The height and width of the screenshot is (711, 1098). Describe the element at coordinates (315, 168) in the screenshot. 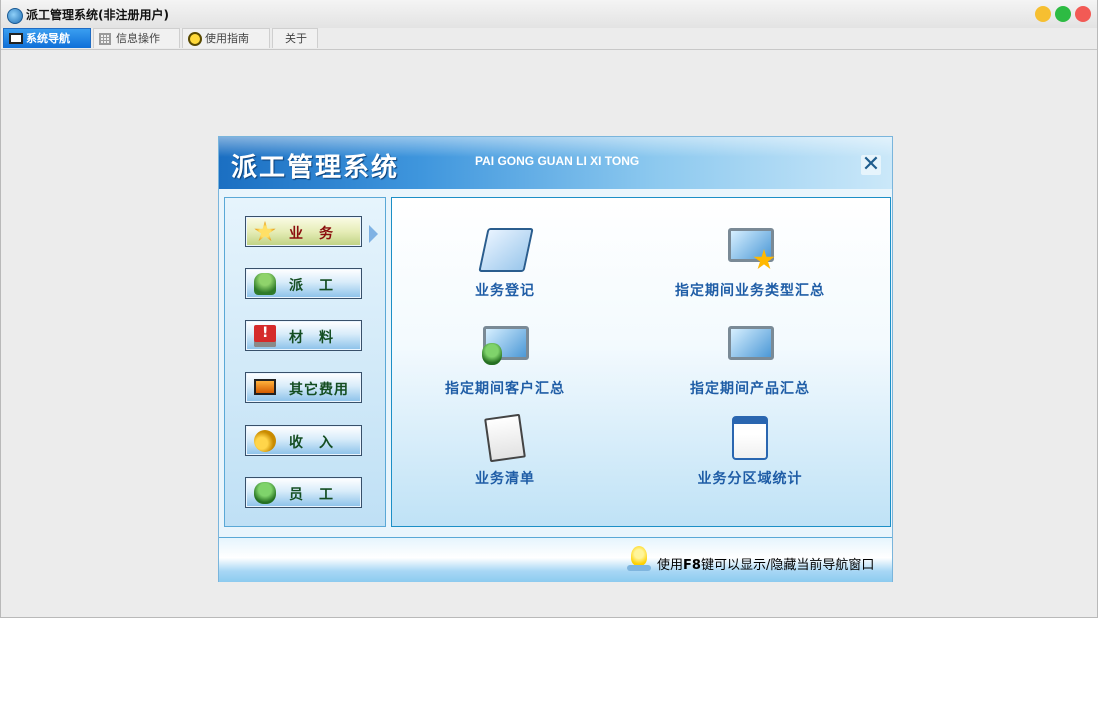

I see `navigation-title: 派工管理系统` at that location.